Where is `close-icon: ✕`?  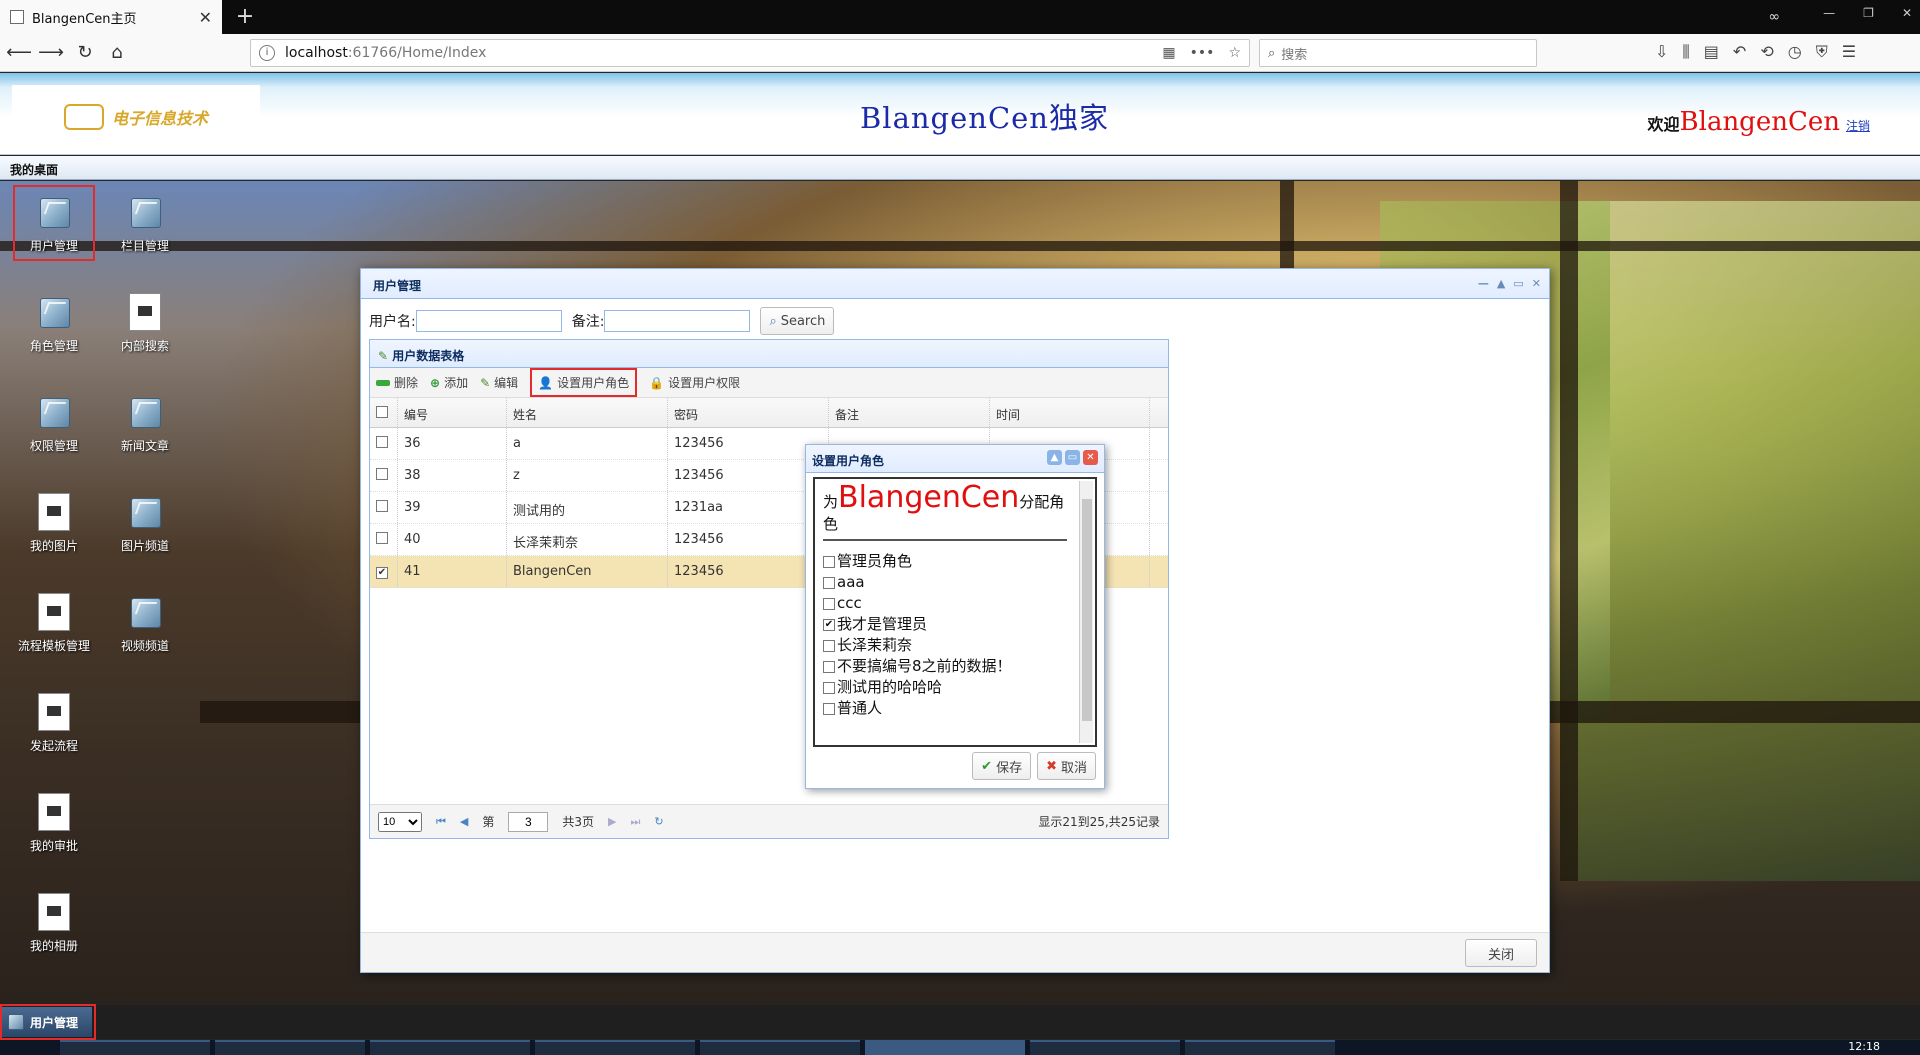
close-icon: ✕ is located at coordinates (1536, 283).